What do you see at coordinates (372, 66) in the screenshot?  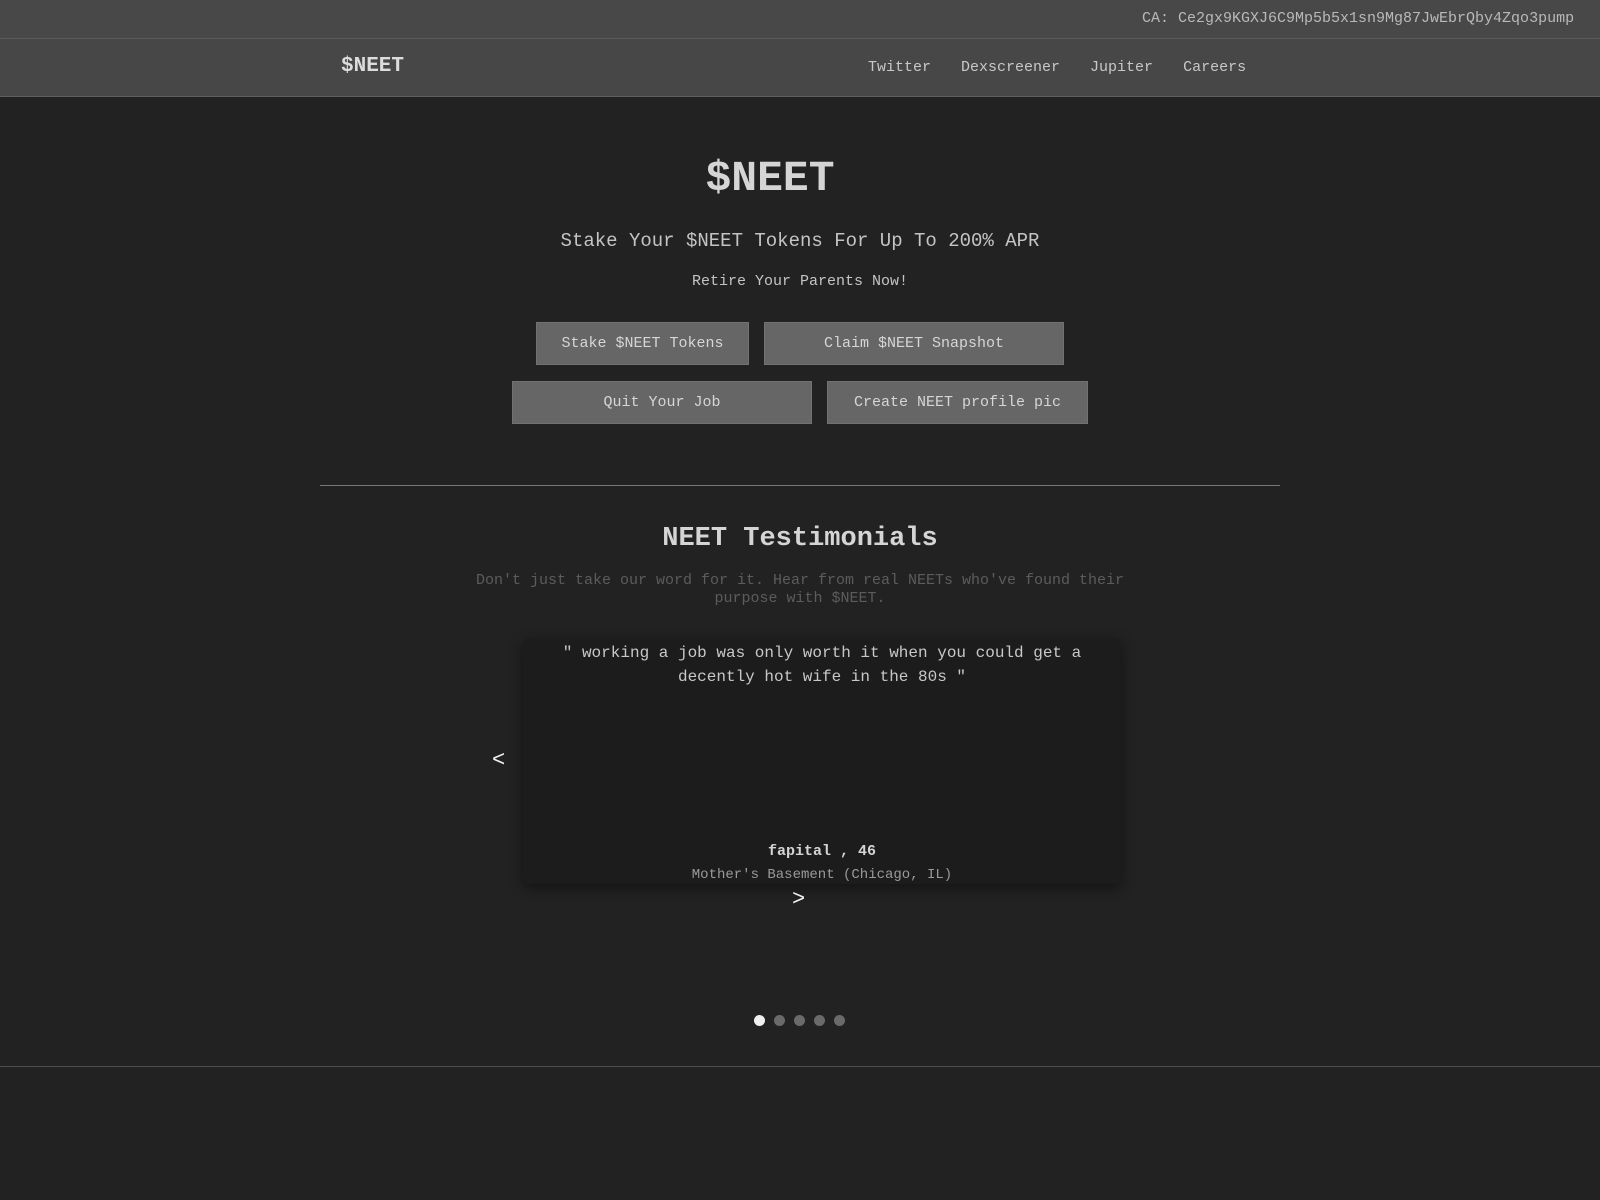 I see `nav-logo: $NEET` at bounding box center [372, 66].